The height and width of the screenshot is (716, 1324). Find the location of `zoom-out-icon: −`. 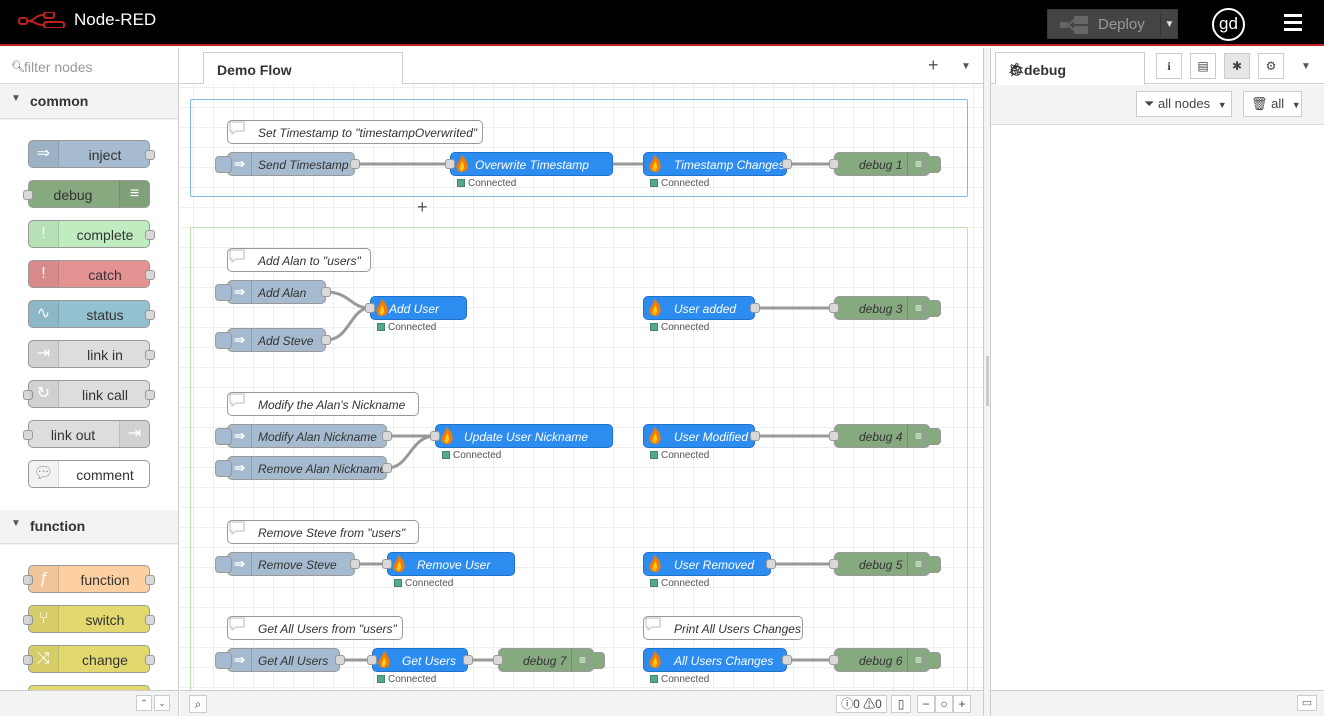

zoom-out-icon: − is located at coordinates (926, 704).